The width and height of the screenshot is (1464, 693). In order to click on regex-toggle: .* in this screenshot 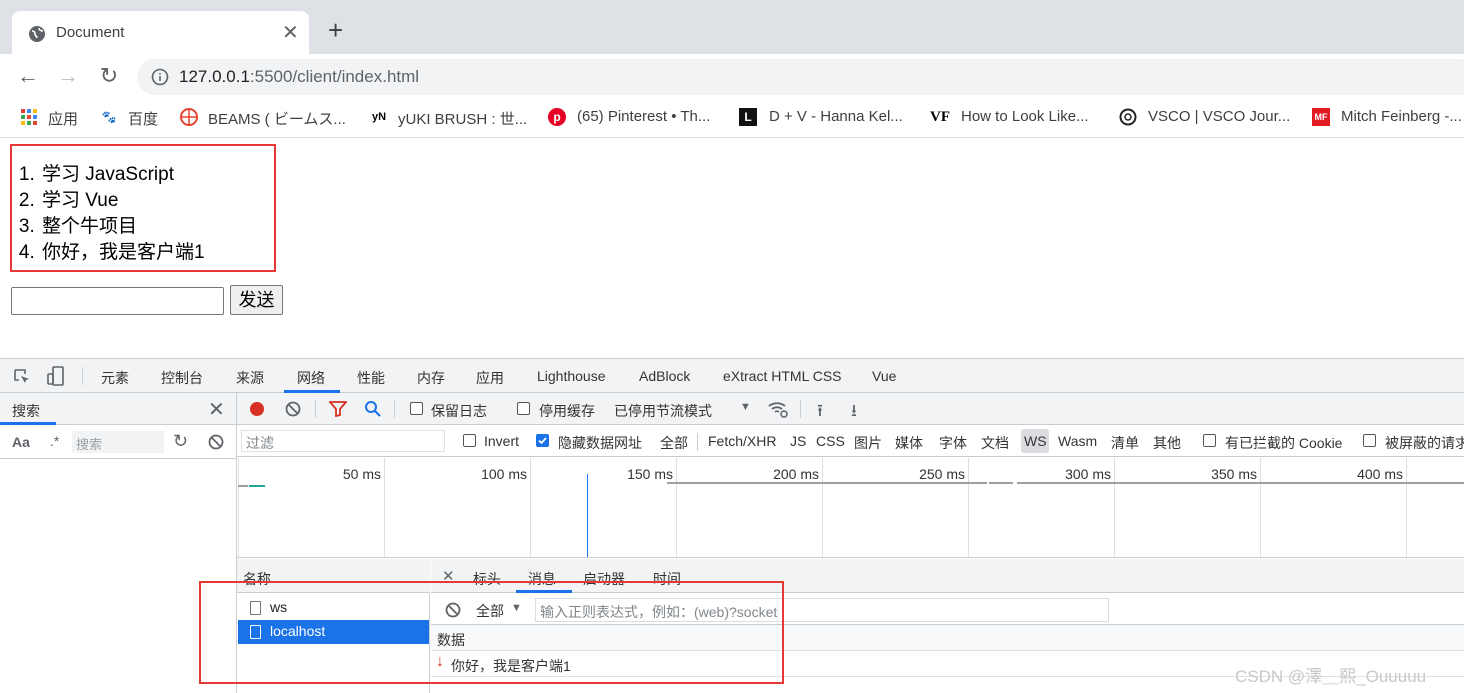, I will do `click(54, 441)`.